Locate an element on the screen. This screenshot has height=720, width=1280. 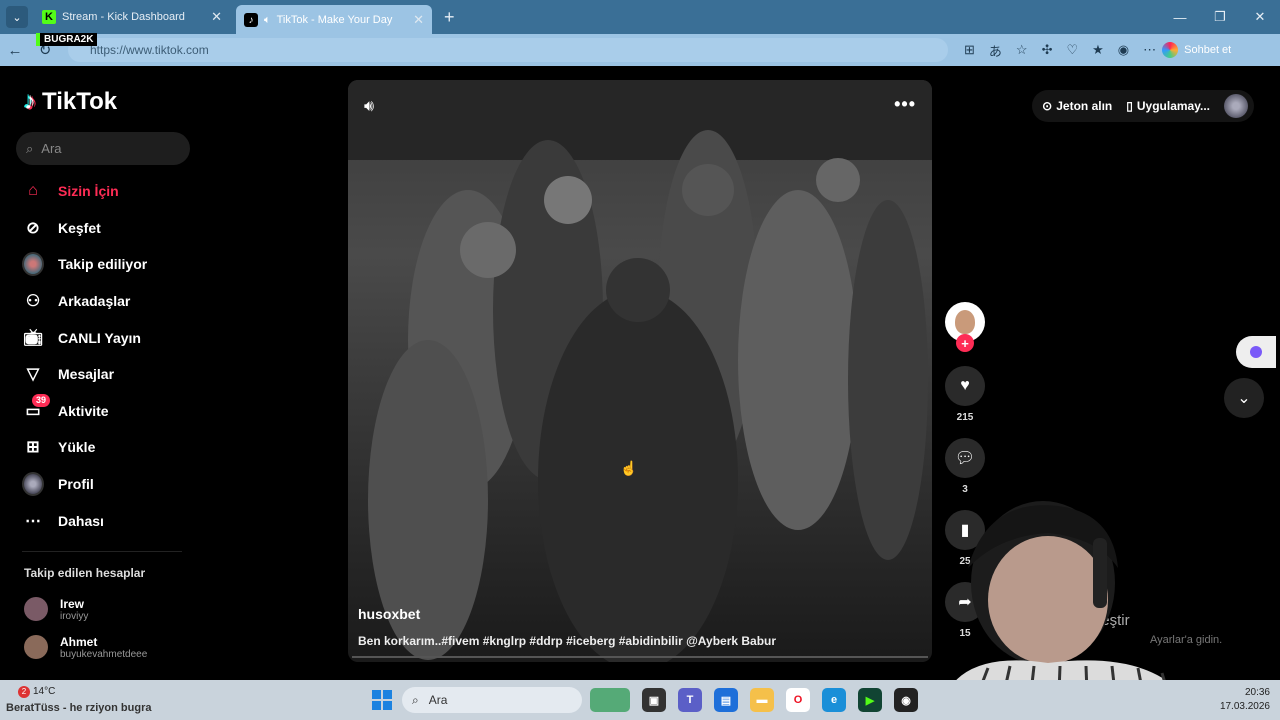
profile-avatar is located at coordinates (33, 484).